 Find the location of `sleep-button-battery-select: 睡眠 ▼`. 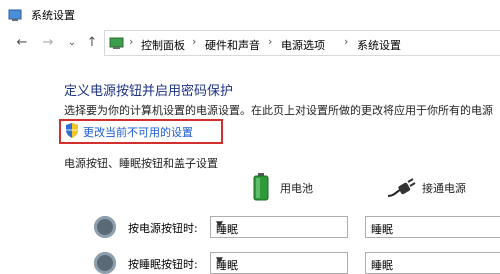

sleep-button-battery-select: 睡眠 ▼ is located at coordinates (279, 263).